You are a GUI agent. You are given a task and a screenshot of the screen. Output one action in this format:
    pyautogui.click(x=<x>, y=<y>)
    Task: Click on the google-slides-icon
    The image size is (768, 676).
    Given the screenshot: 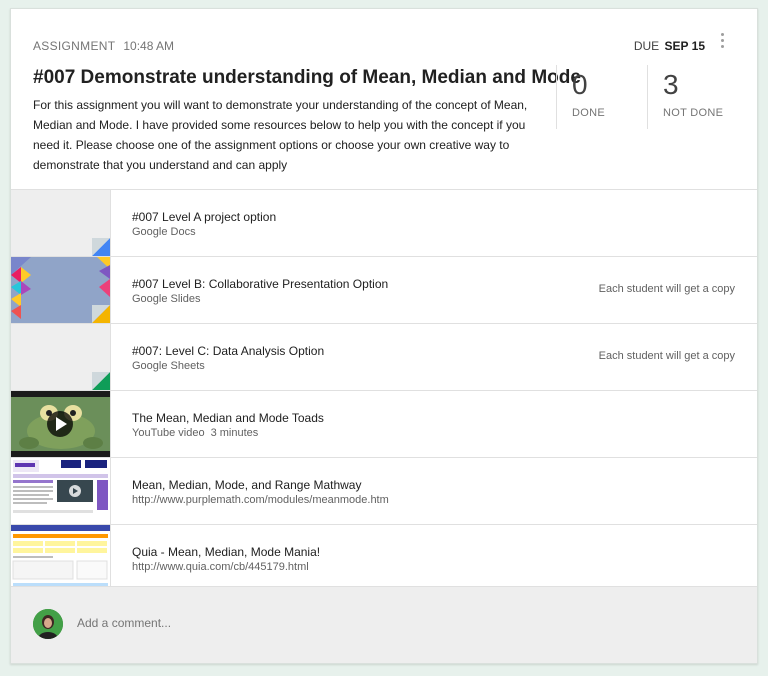 What is the action you would take?
    pyautogui.click(x=60, y=290)
    